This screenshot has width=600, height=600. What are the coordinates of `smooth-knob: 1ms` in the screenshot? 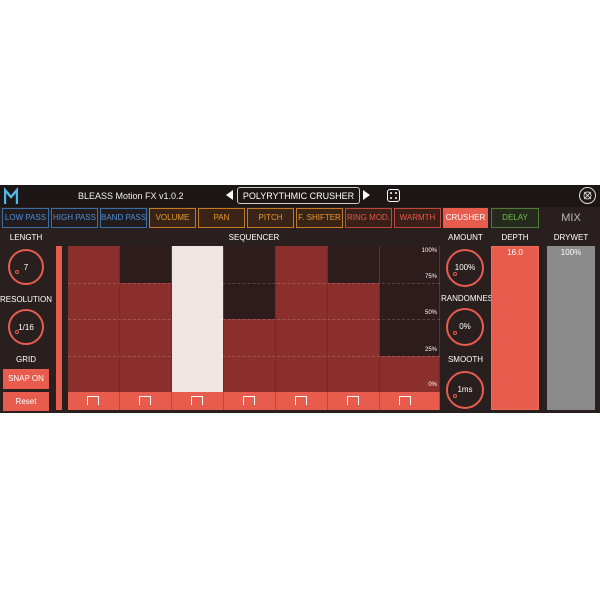 It's located at (465, 390).